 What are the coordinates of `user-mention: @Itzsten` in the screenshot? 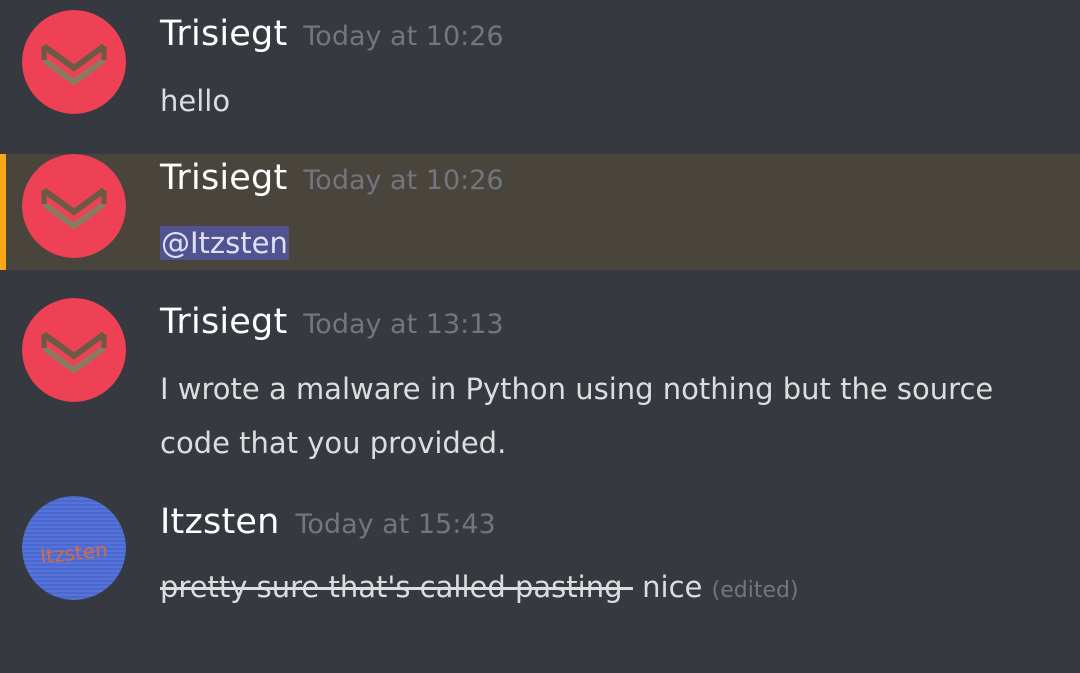 It's located at (224, 243).